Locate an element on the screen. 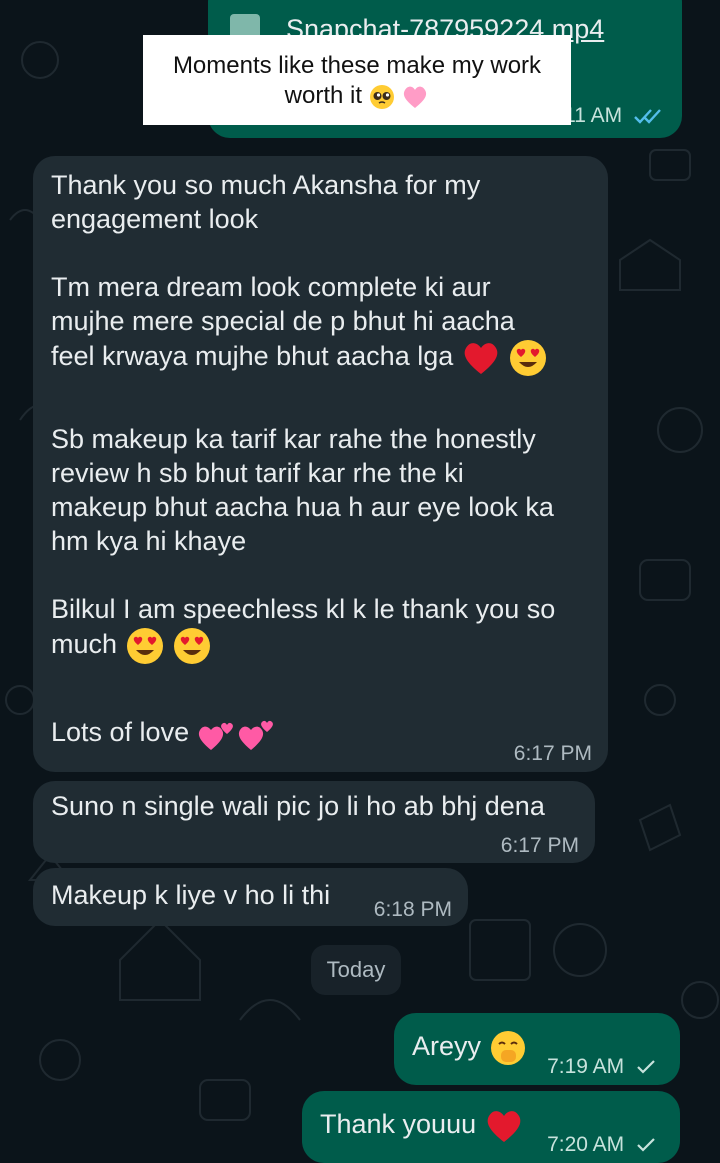 This screenshot has height=1163, width=720. message-time: 7:20 AM is located at coordinates (601, 1145).